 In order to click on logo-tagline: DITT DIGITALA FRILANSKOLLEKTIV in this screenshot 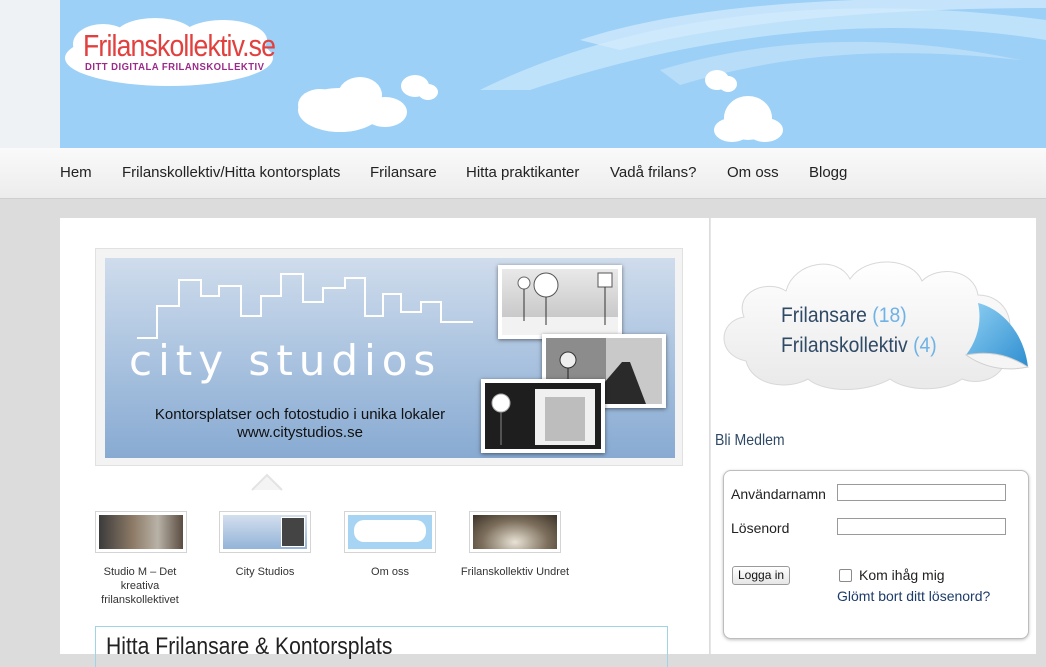, I will do `click(175, 67)`.